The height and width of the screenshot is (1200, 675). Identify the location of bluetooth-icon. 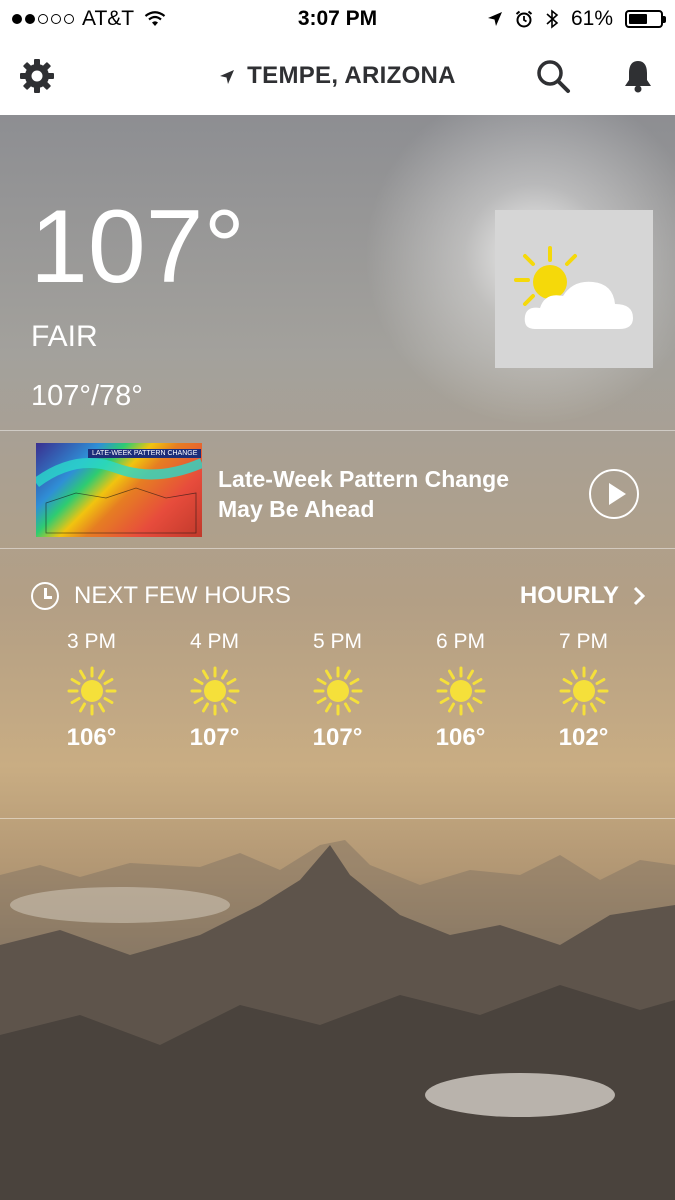
(552, 19).